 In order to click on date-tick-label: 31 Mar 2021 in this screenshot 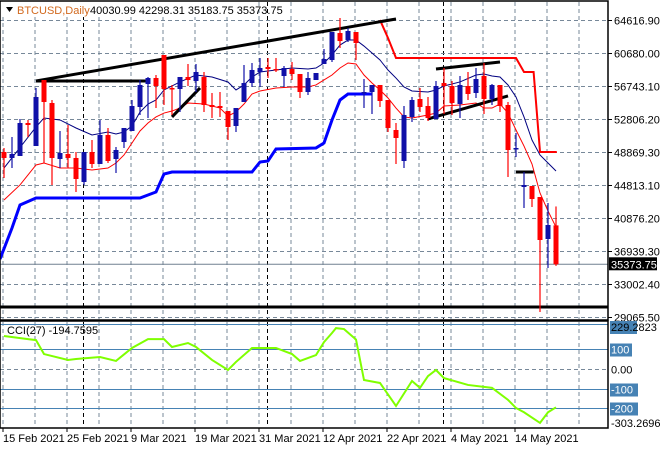, I will do `click(290, 439)`.